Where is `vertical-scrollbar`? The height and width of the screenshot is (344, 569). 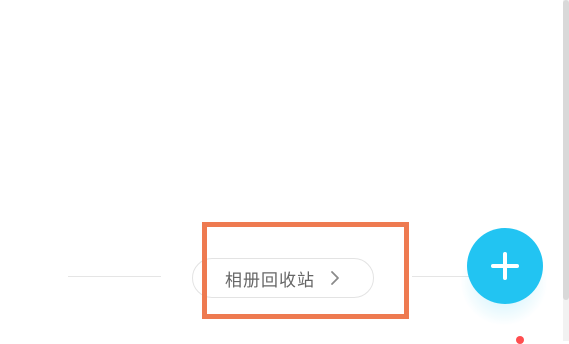
vertical-scrollbar is located at coordinates (566, 170).